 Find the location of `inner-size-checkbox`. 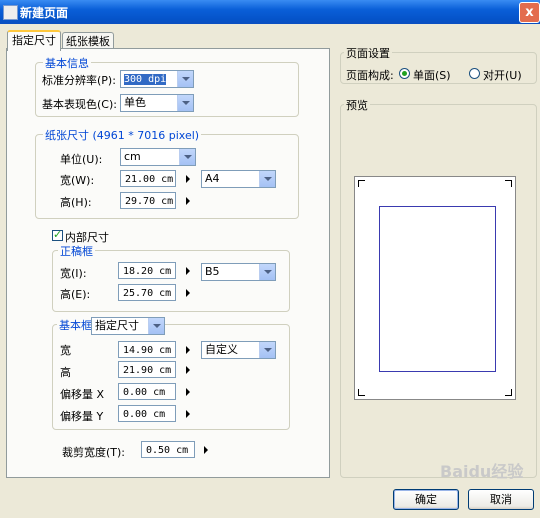

inner-size-checkbox is located at coordinates (57, 234).